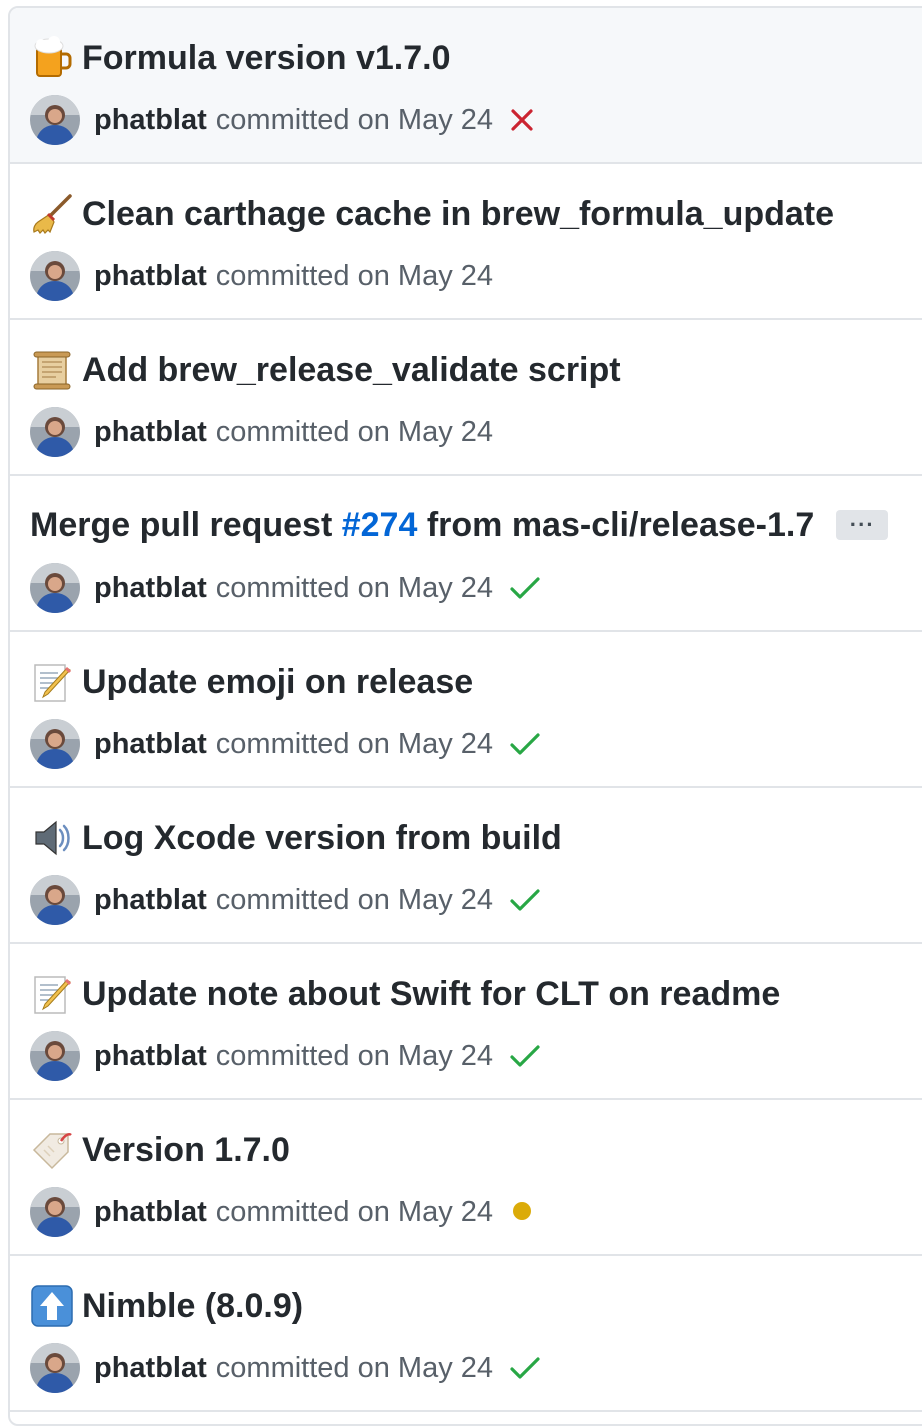  Describe the element at coordinates (277, 682) in the screenshot. I see `commit-title: Update emoji on release` at that location.